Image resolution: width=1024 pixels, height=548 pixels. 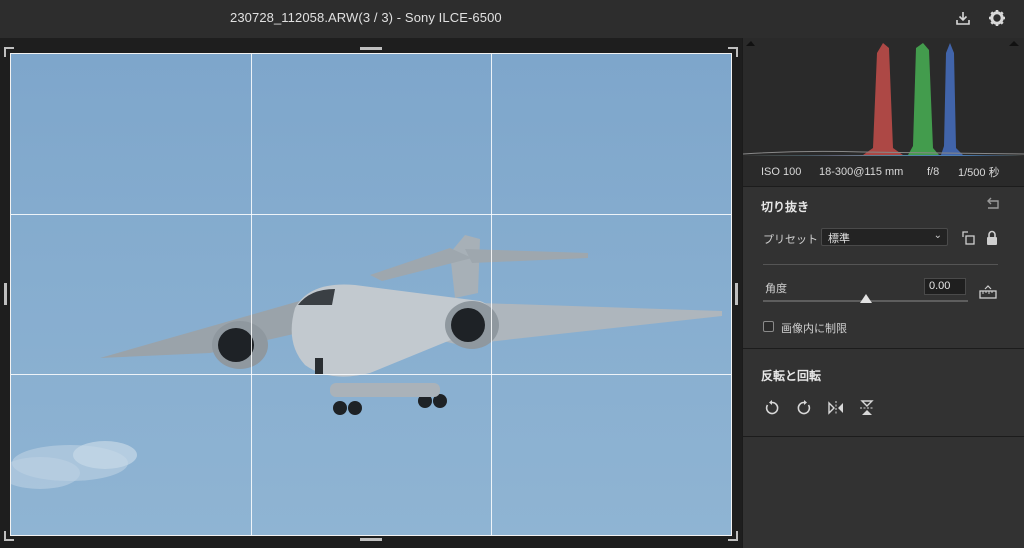 I want to click on download-icon, so click(x=963, y=18).